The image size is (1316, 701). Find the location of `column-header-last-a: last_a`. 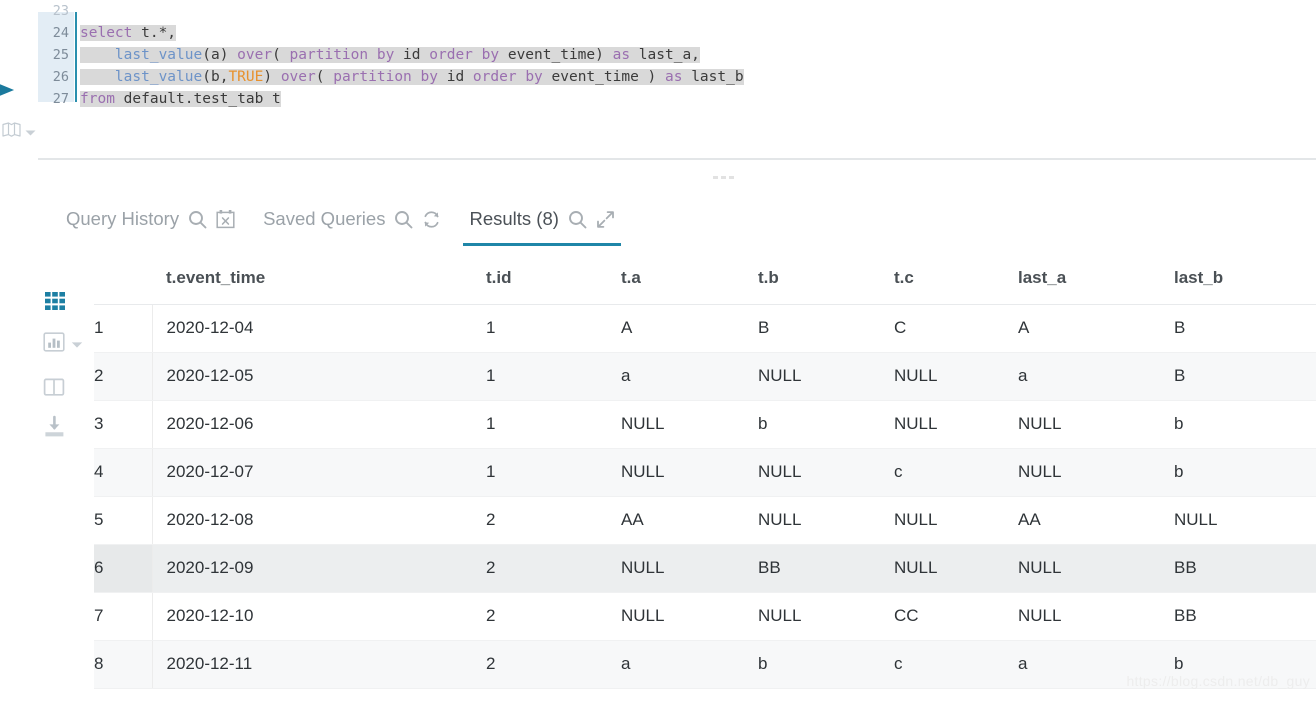

column-header-last-a: last_a is located at coordinates (1082, 278).